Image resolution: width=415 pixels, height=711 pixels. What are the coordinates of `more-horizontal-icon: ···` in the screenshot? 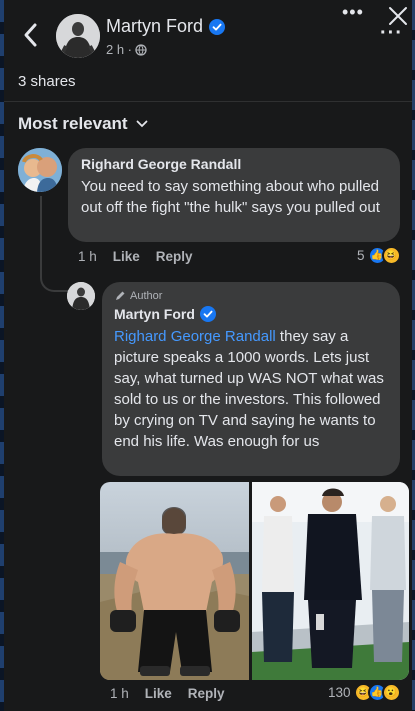 It's located at (391, 33).